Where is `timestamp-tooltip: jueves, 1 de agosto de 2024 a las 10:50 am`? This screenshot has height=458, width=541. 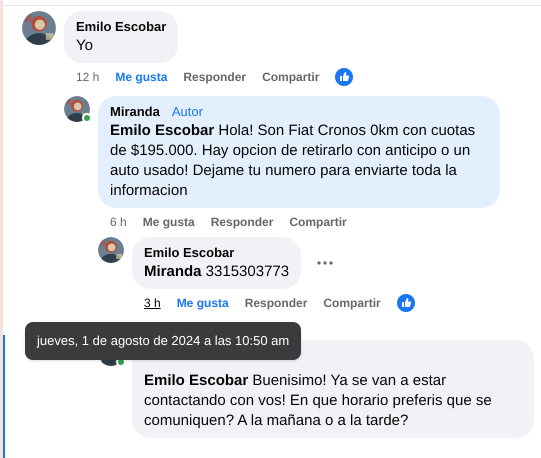 timestamp-tooltip: jueves, 1 de agosto de 2024 a las 10:50 am is located at coordinates (163, 341).